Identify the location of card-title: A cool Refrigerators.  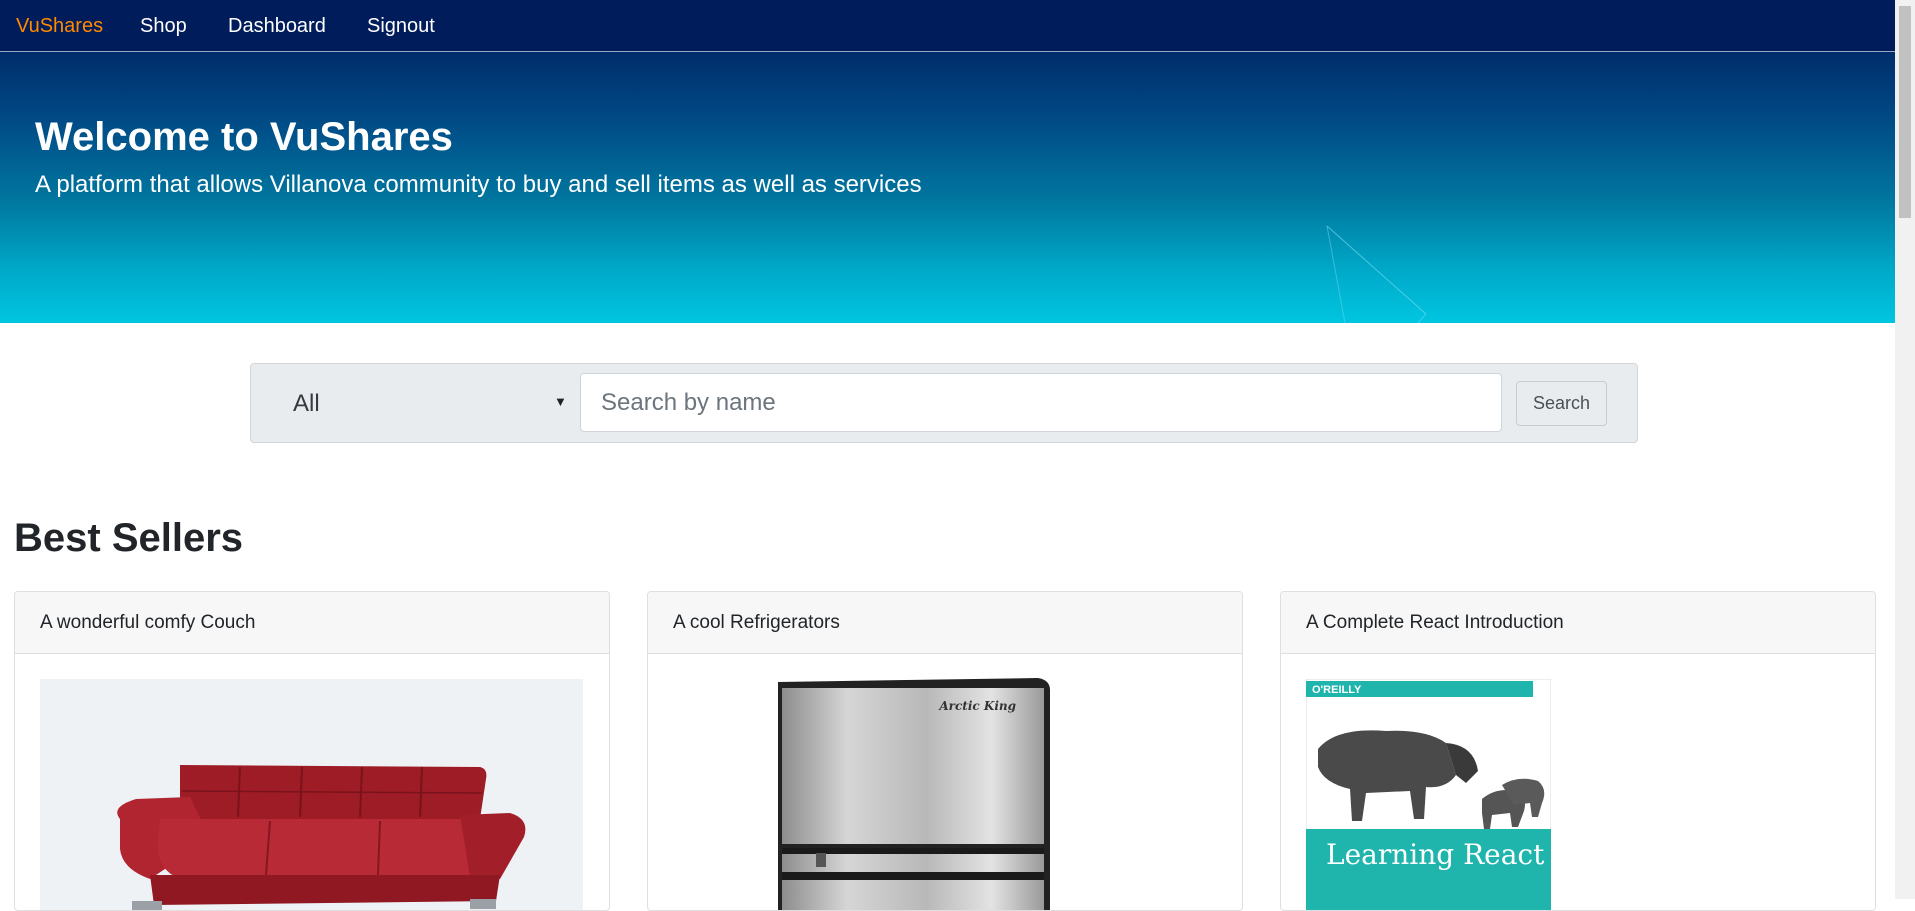
(756, 622).